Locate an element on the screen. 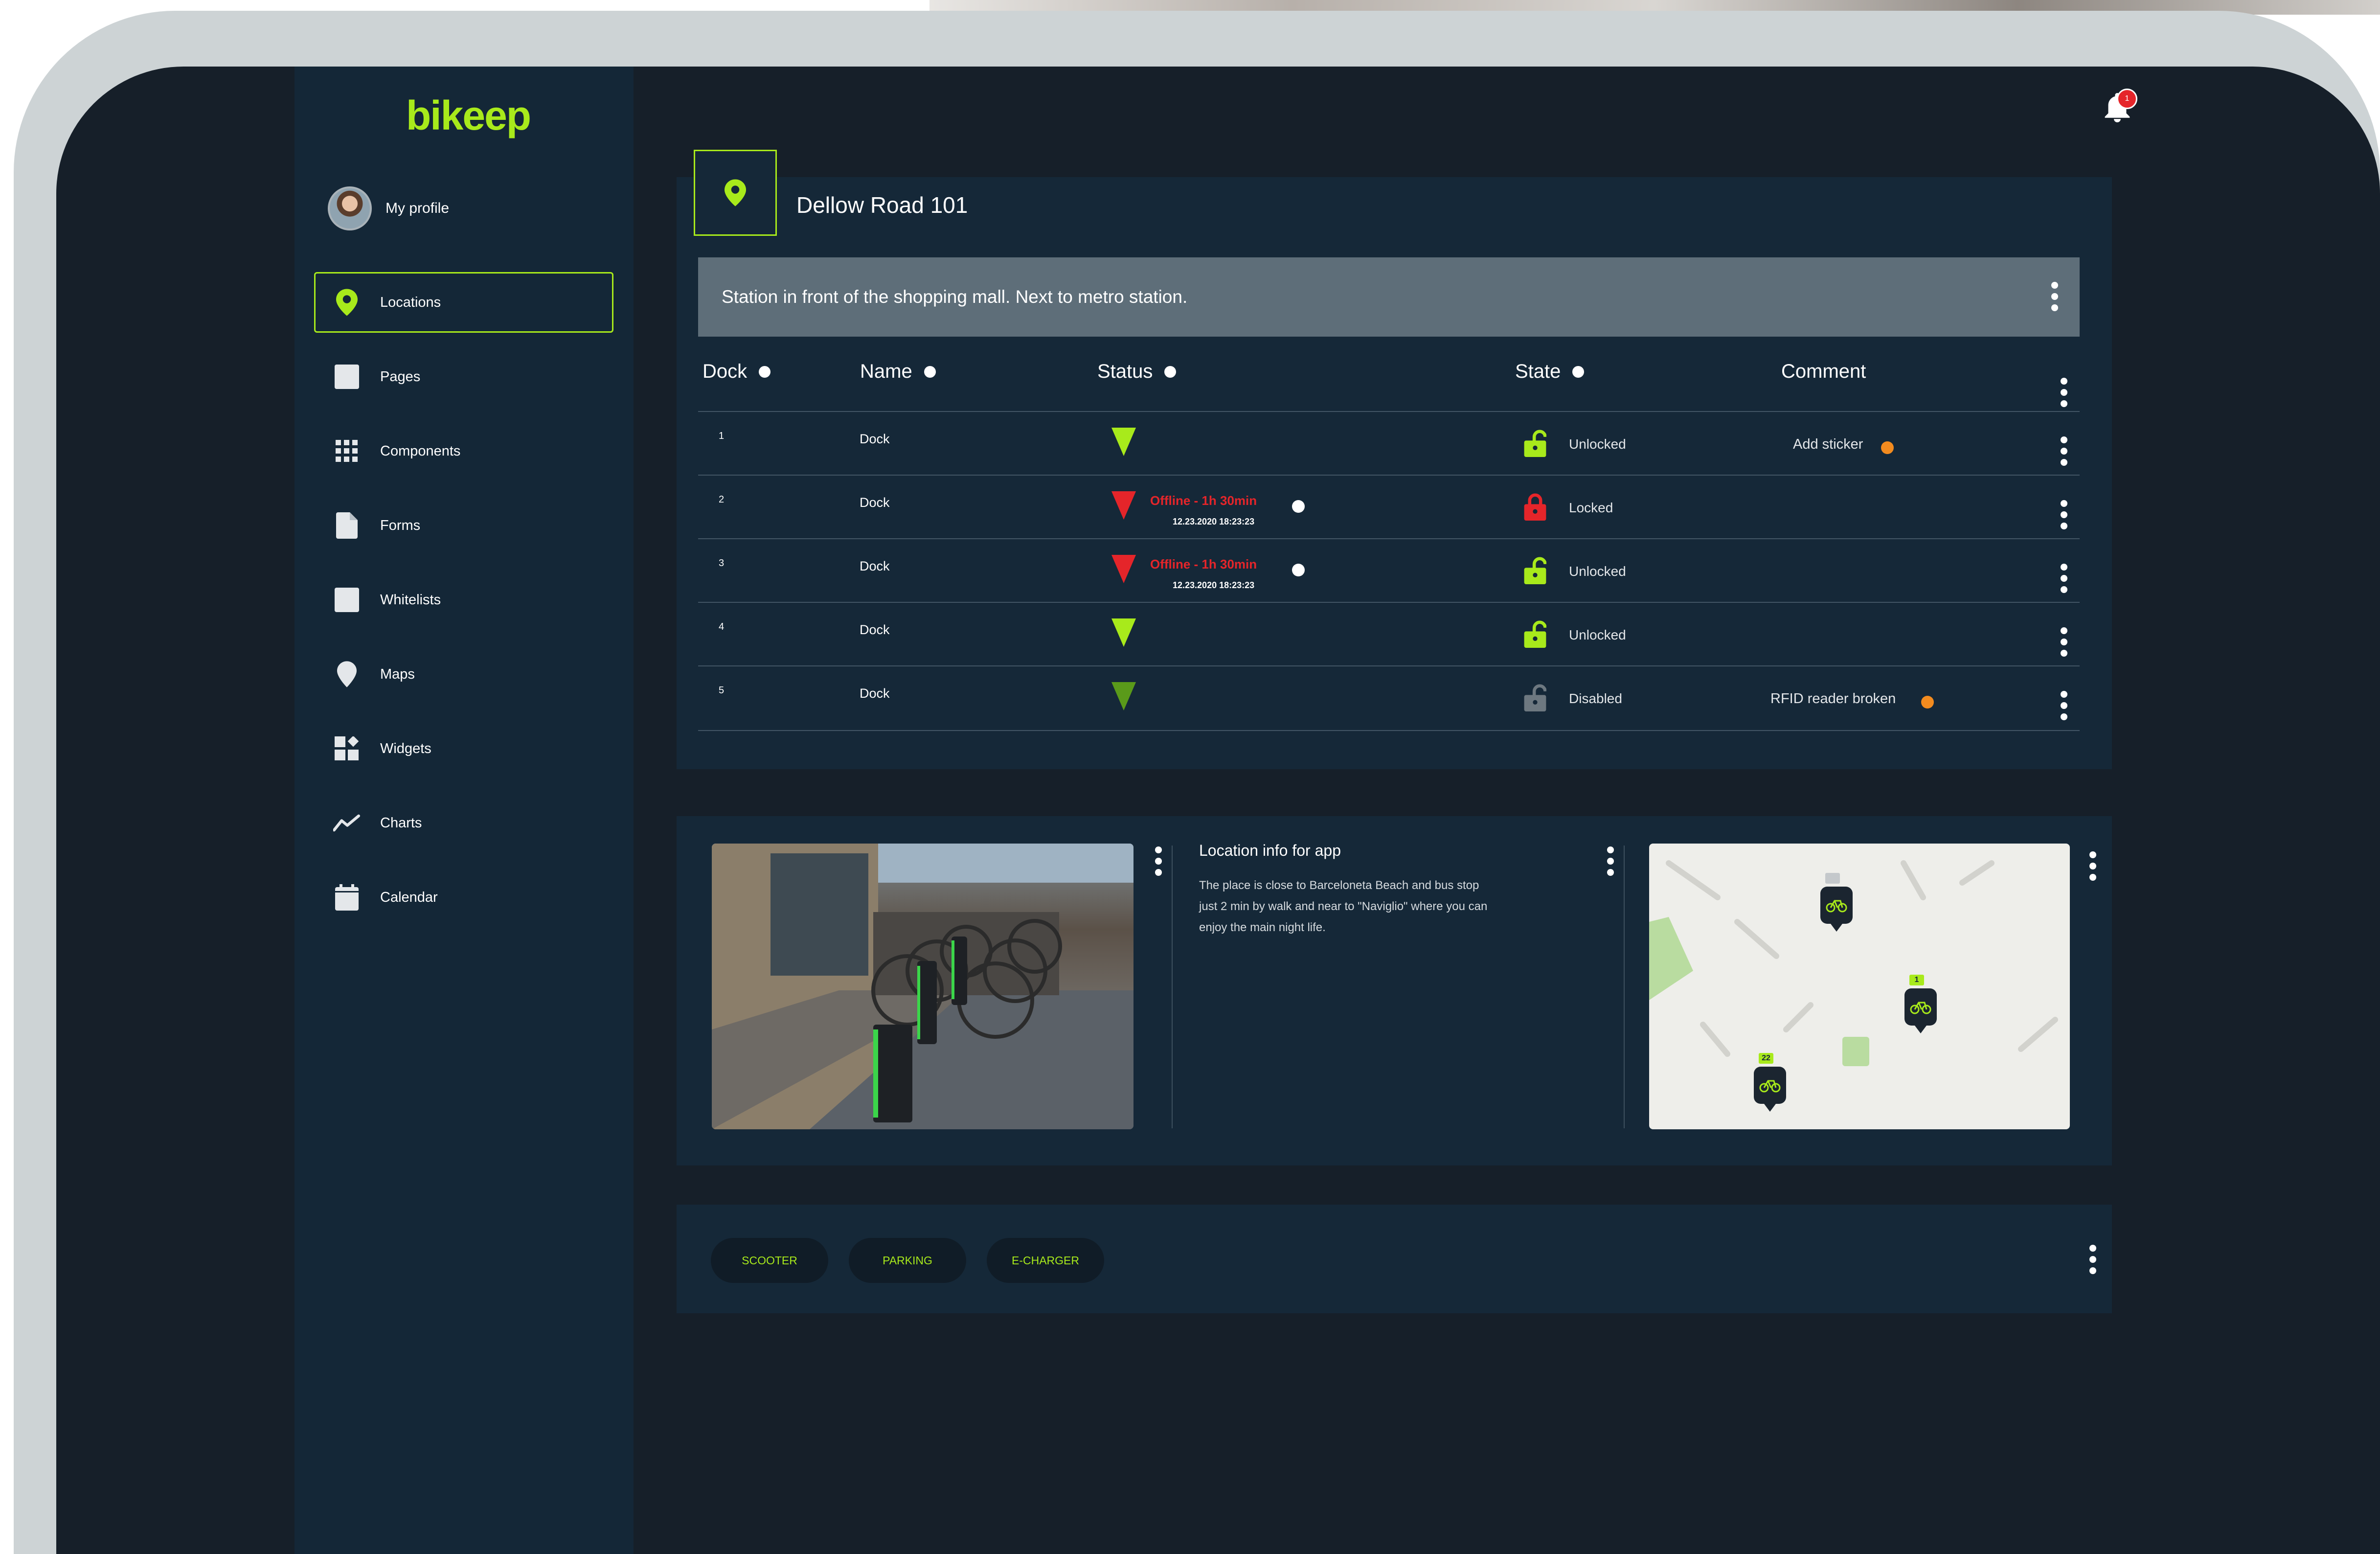  dock-number: 3 is located at coordinates (722, 563).